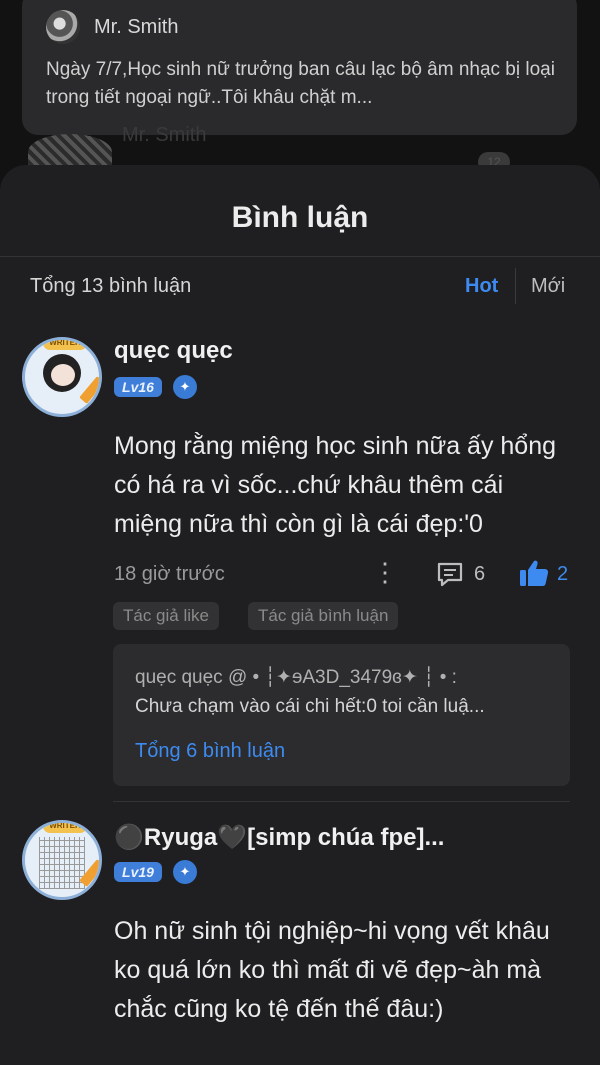  What do you see at coordinates (323, 616) in the screenshot?
I see `author-commented-tag: Tác giả bình luận` at bounding box center [323, 616].